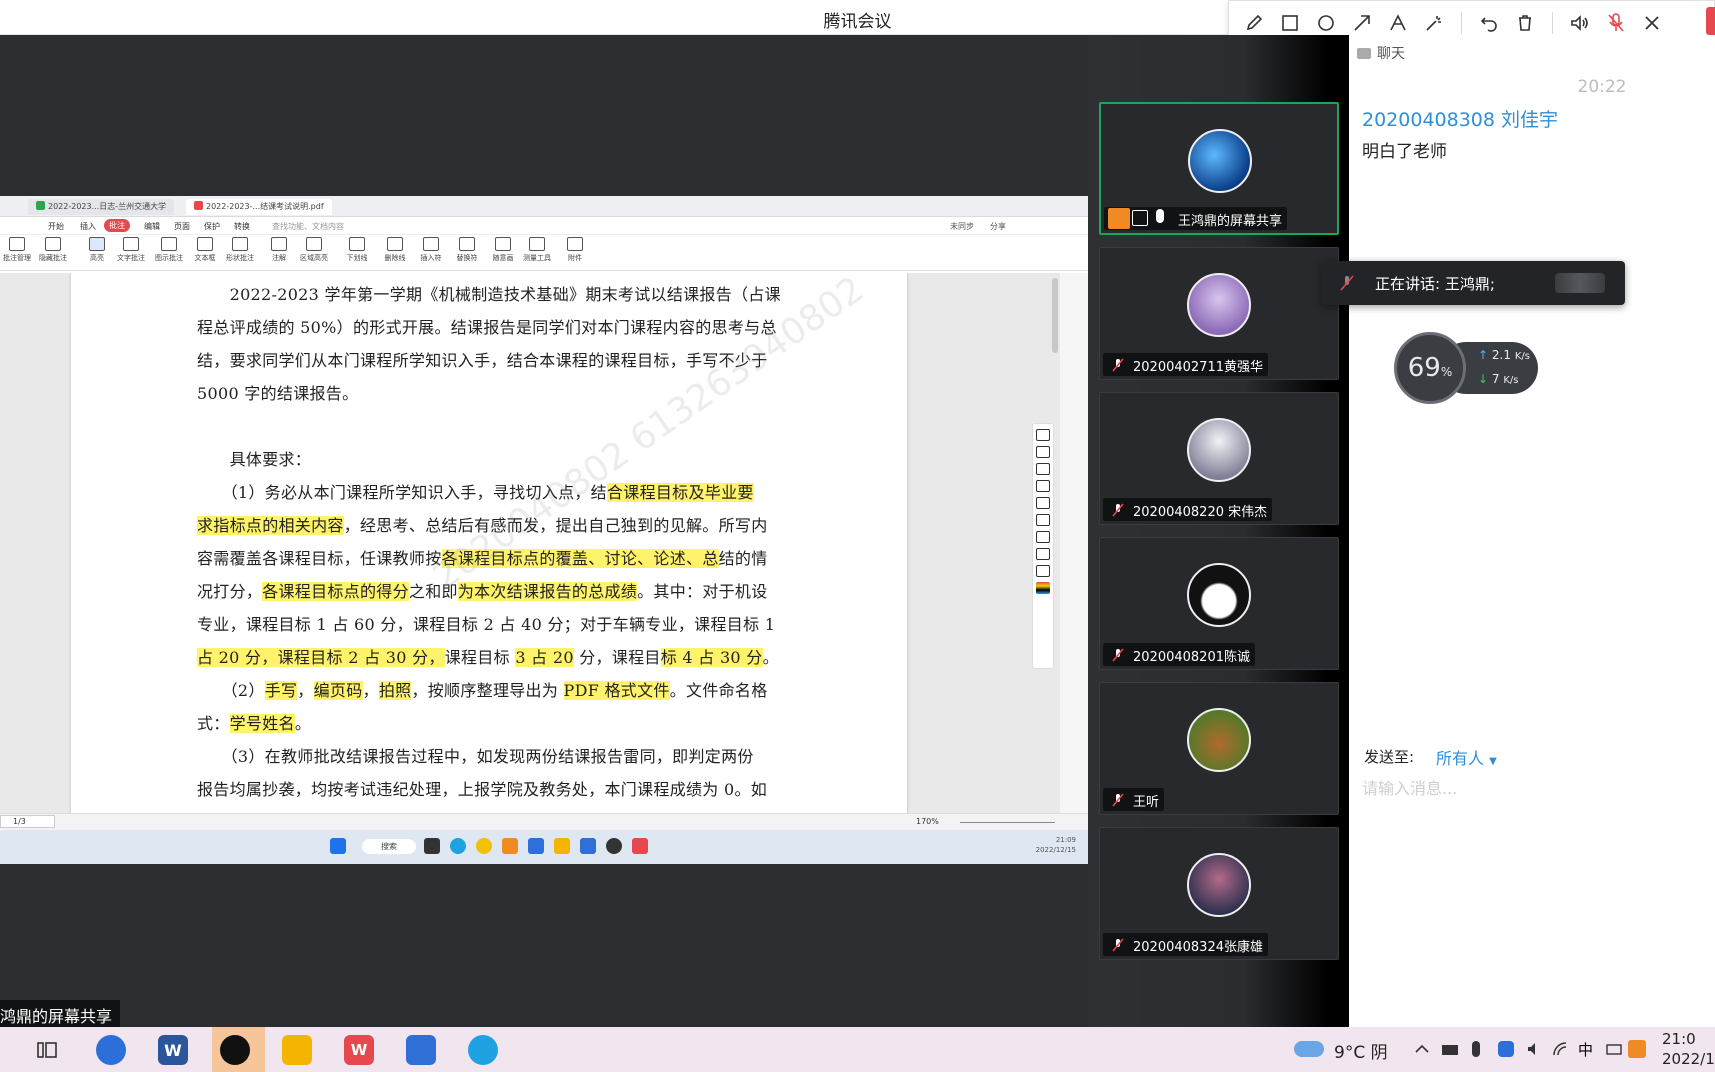 The image size is (1715, 1072). What do you see at coordinates (711, 657) in the screenshot?
I see `highlighted-text: 标 4 占 30 分` at bounding box center [711, 657].